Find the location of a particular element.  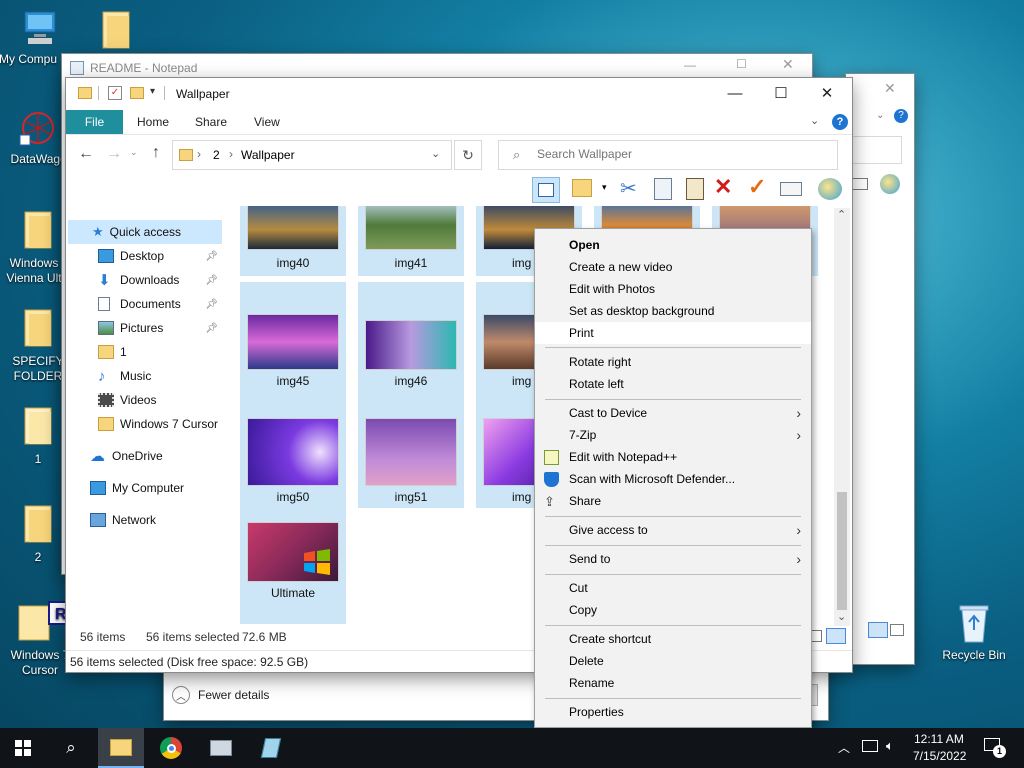

nav-folder-1: 1 is located at coordinates (144, 352).